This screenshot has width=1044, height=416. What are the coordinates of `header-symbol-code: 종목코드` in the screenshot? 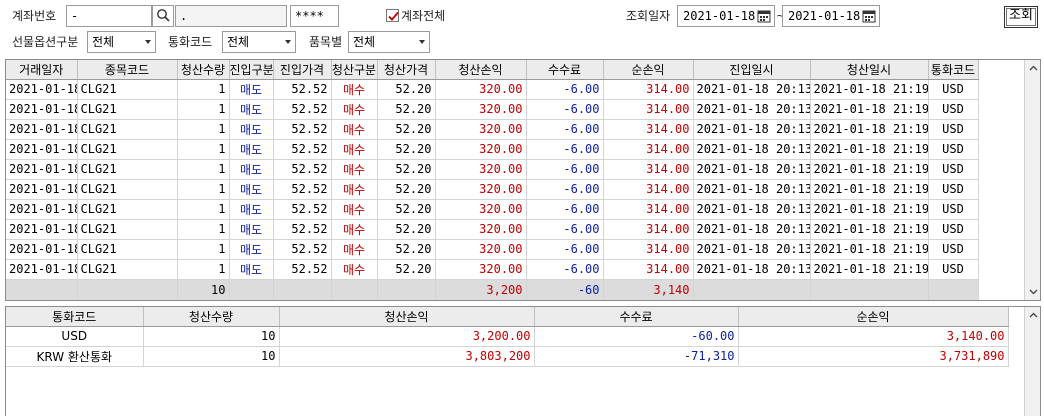 It's located at (127, 70).